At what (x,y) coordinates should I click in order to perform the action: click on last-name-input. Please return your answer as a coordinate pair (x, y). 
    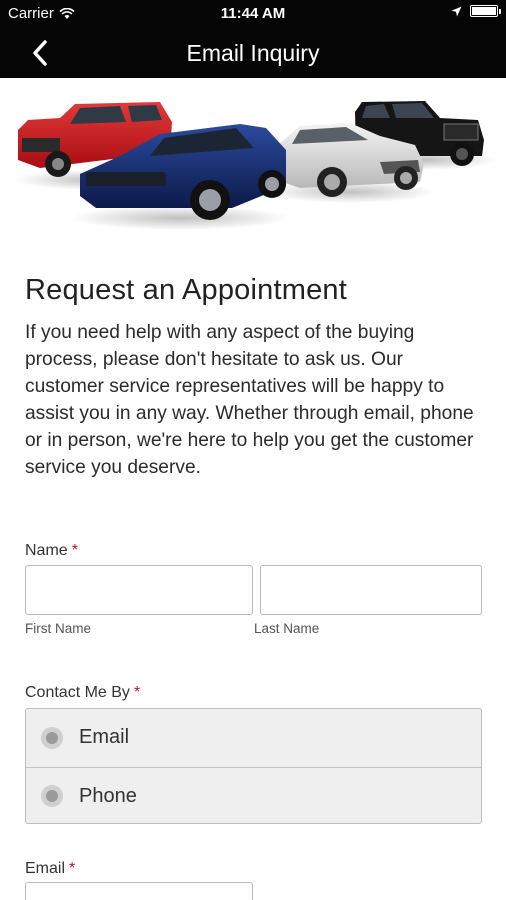
    Looking at the image, I should click on (371, 590).